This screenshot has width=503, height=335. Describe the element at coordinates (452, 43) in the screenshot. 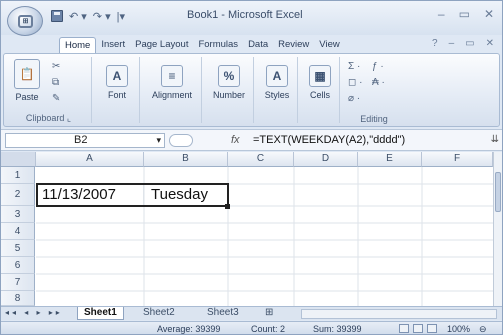

I see `ribbon-minimize-icon: –` at that location.